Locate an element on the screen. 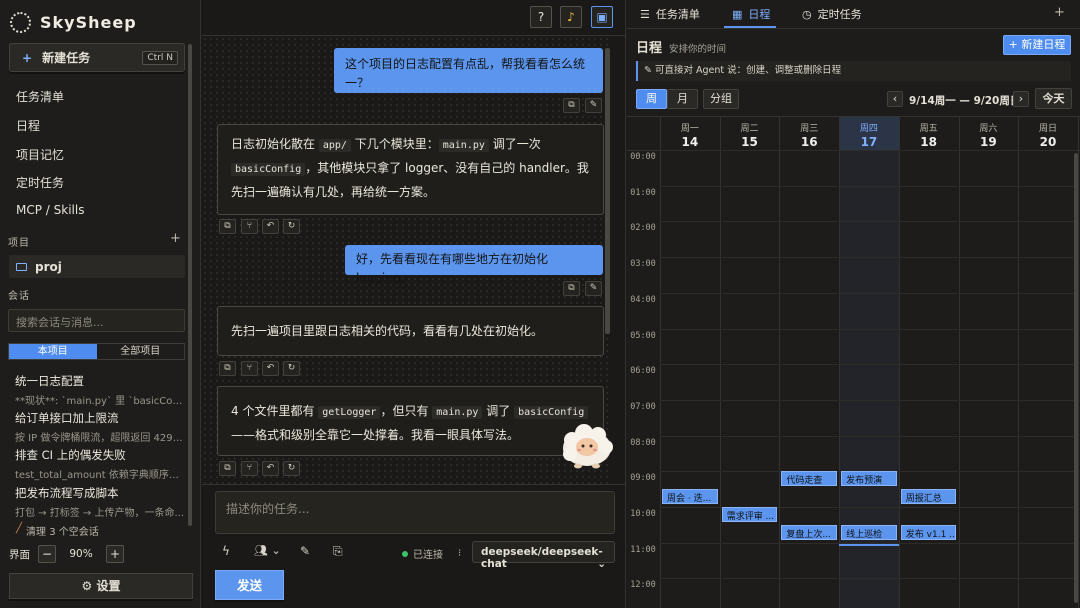 The height and width of the screenshot is (608, 1080). agent-hint: ✎ 可直接对 Agent 说：创建、调整或删除日程 is located at coordinates (853, 71).